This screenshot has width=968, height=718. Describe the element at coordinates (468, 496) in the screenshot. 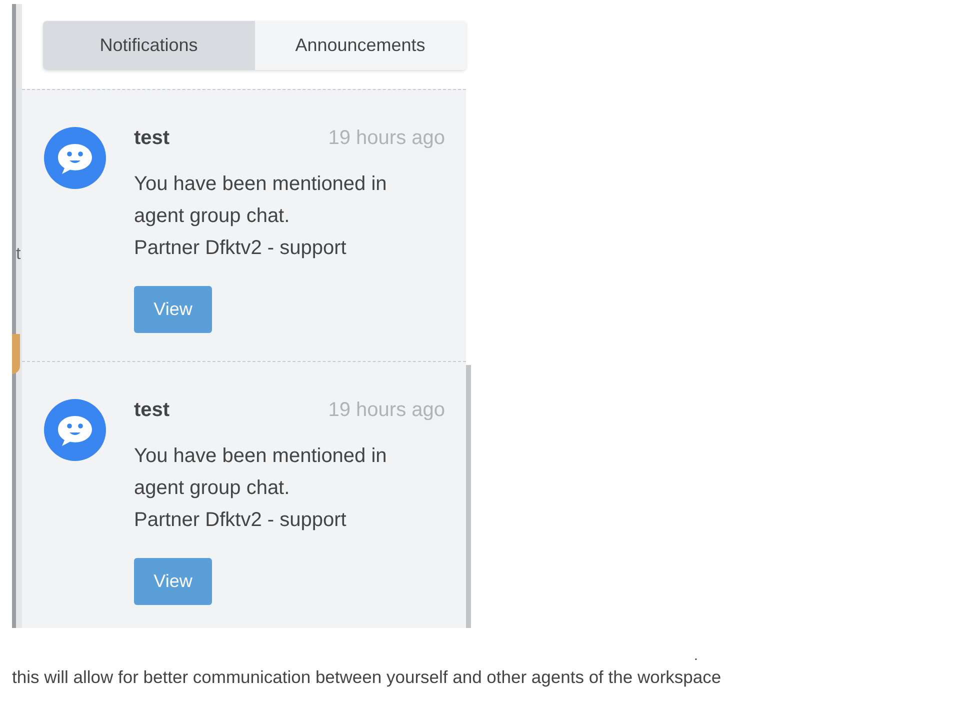

I see `scrollbar-thumb` at that location.